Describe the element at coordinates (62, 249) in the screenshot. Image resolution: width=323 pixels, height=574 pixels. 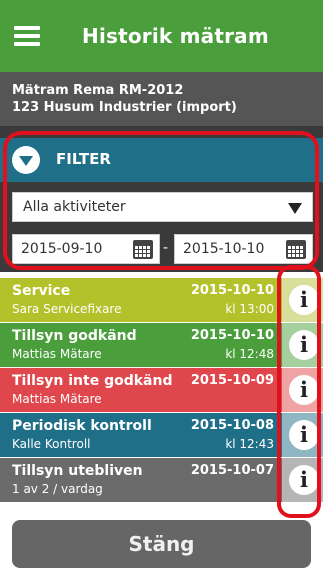
I see `date-from-value: 2015-09-10` at that location.